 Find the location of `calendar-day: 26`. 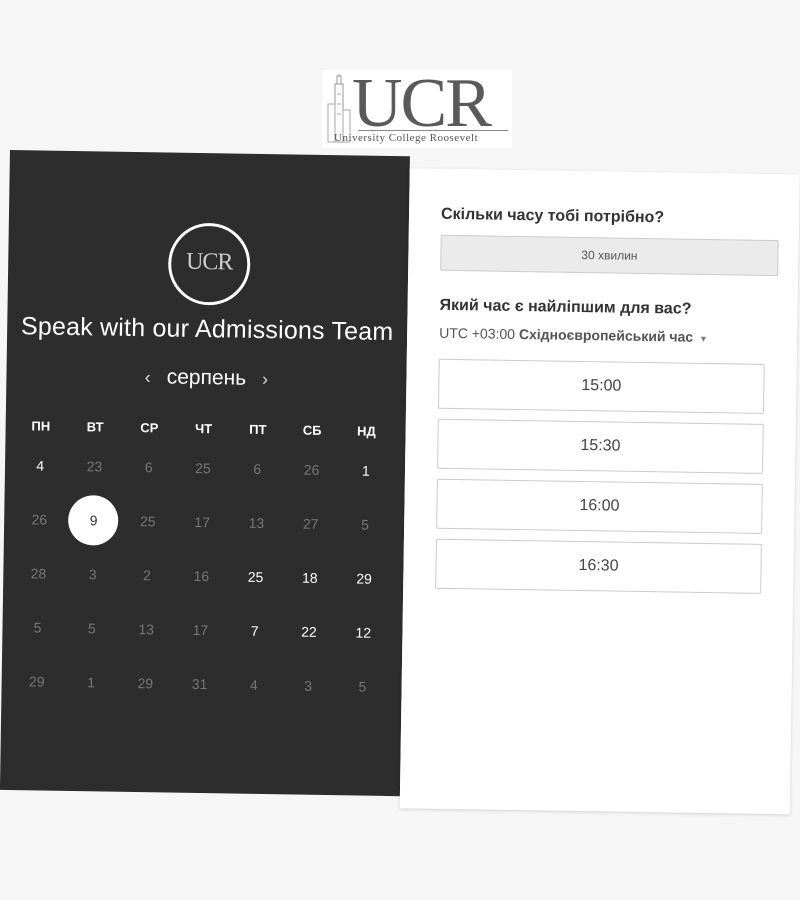

calendar-day: 26 is located at coordinates (311, 469).